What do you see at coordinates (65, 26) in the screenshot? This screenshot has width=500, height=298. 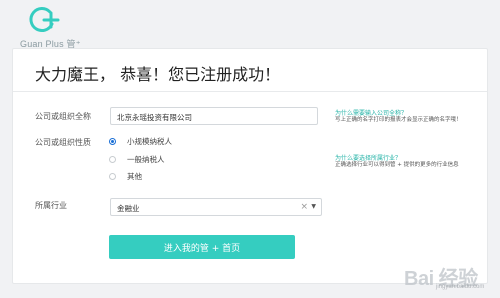 I see `brand-logo: Guan Plus 管⁺` at bounding box center [65, 26].